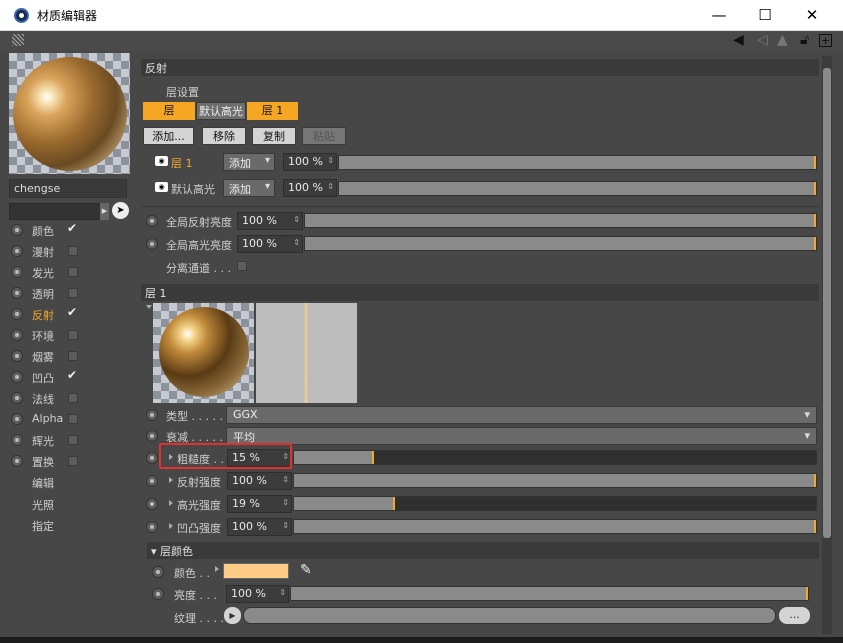 This screenshot has width=843, height=643. I want to click on channel-item: 漫射, so click(73, 251).